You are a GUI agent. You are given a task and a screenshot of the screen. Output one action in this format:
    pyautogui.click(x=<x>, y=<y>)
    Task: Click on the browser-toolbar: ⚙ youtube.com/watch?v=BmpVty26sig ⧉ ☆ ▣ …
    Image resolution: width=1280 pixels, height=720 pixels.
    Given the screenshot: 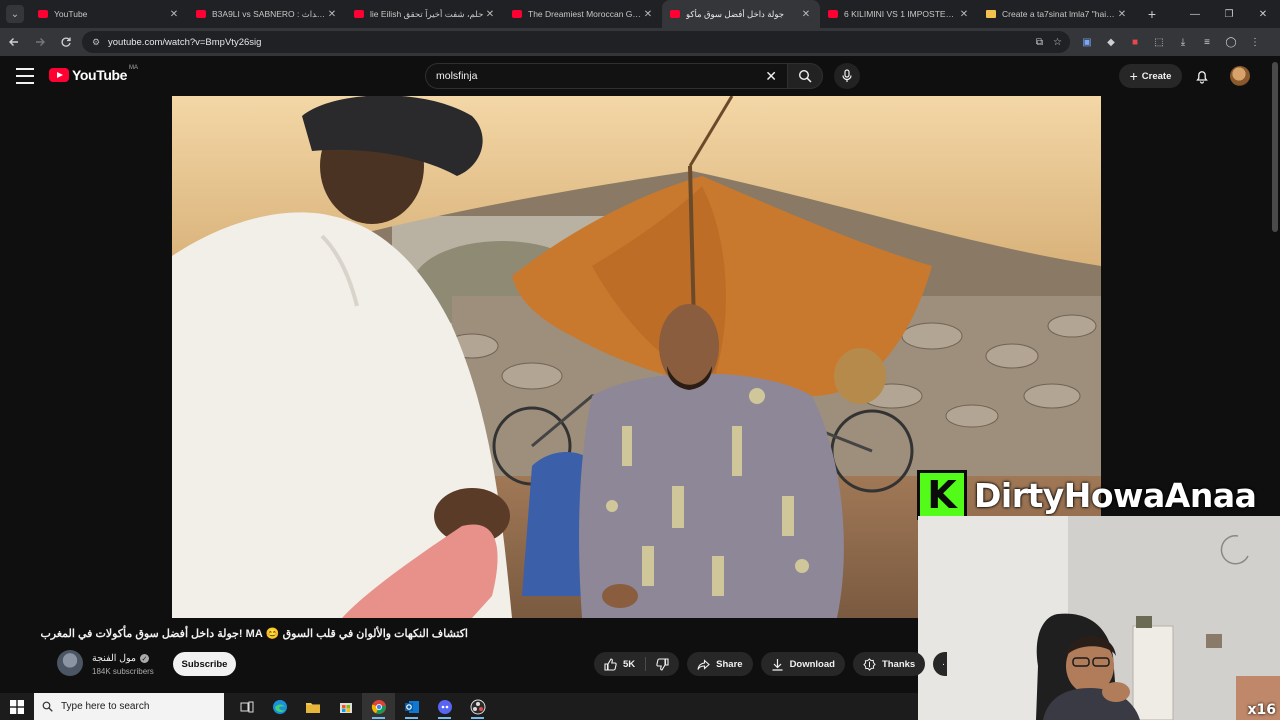 What is the action you would take?
    pyautogui.click(x=640, y=42)
    